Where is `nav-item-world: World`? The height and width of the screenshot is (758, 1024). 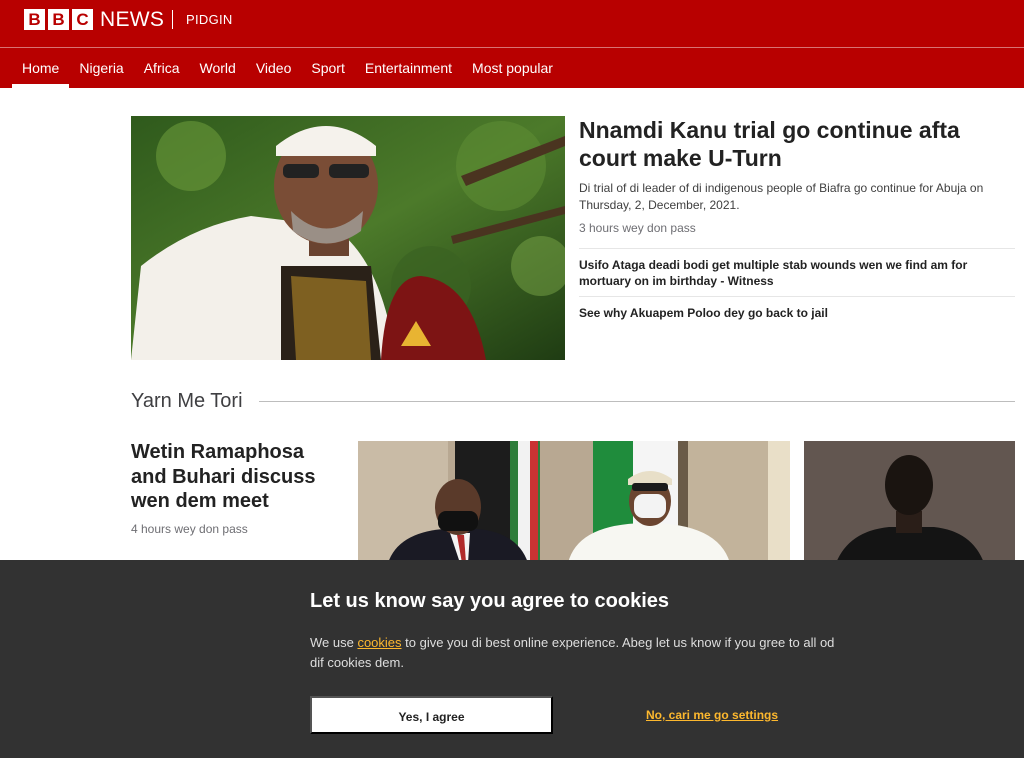 nav-item-world: World is located at coordinates (218, 68).